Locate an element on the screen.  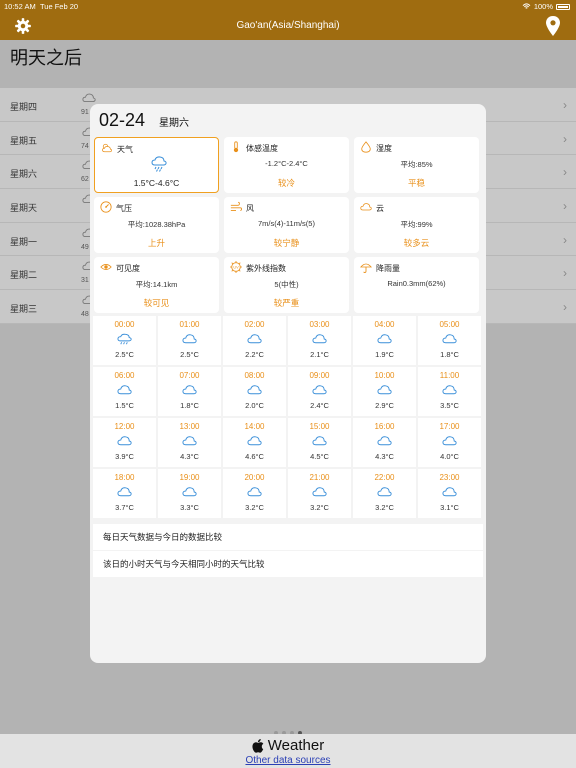
hourly-cell: 17:00 4.0°C is located at coordinates (449, 442).